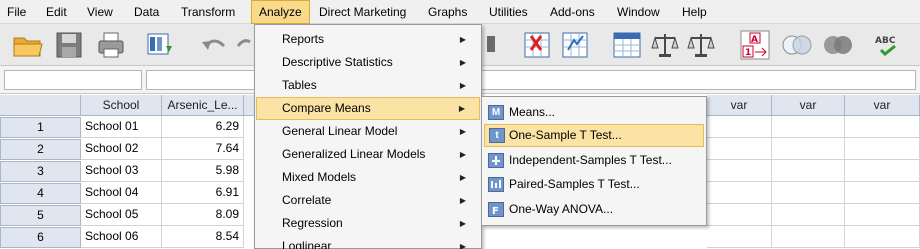 The image size is (920, 249). I want to click on menu-item-regression: Regression ▶, so click(368, 223).